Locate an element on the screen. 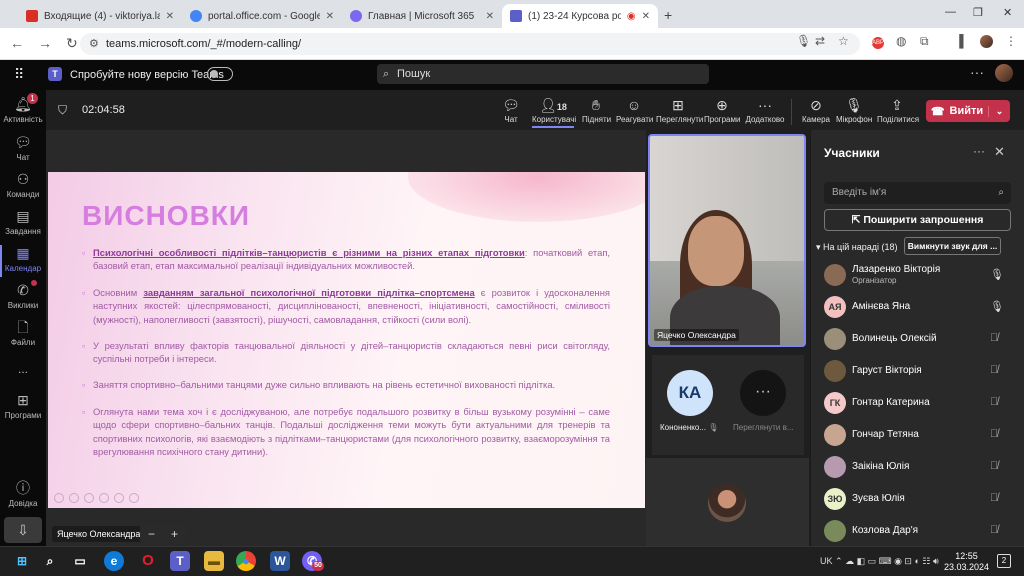 The height and width of the screenshot is (576, 1024). tab-google-search: portal.office.com - Google Search✕ is located at coordinates (262, 16).